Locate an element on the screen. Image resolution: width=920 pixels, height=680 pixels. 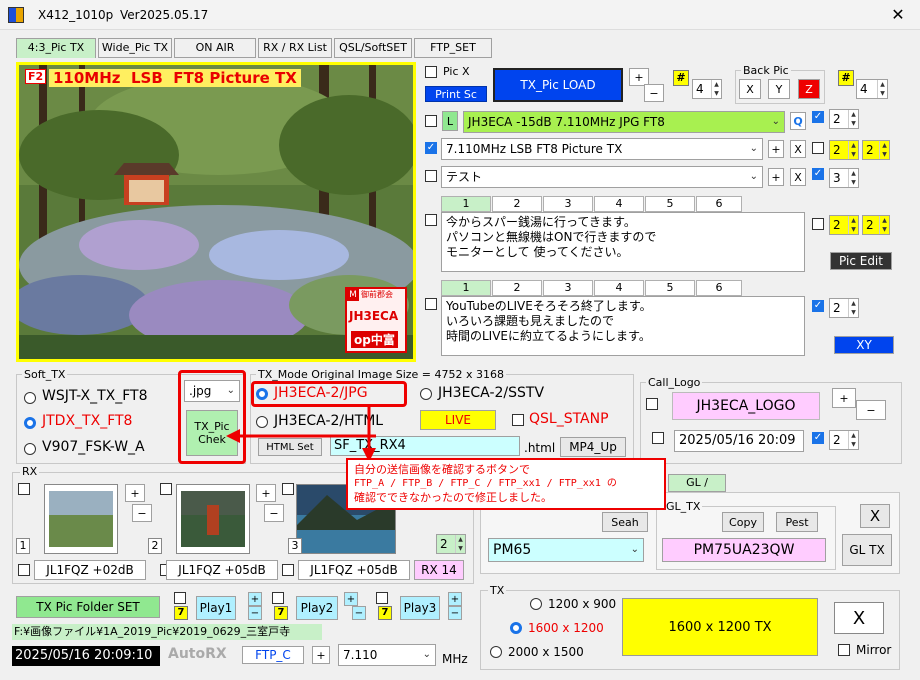
memo1-spin1: 2 ▲ ▼ is located at coordinates (844, 225).